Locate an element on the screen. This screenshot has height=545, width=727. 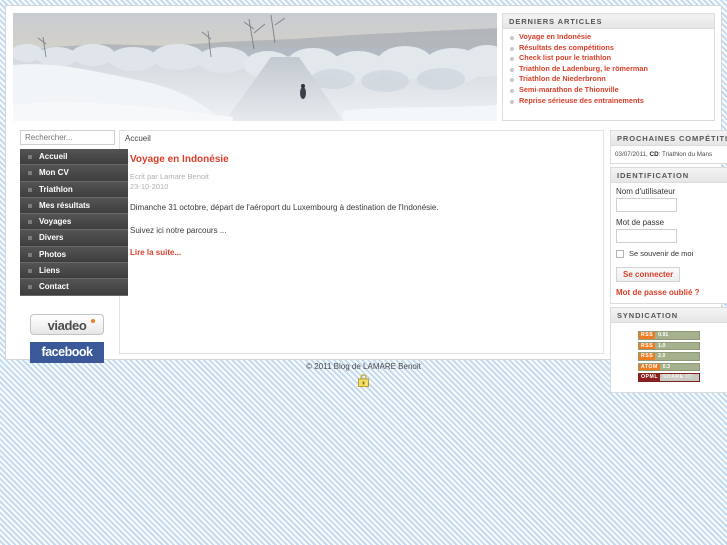
login-button: Se connecter is located at coordinates (648, 274).